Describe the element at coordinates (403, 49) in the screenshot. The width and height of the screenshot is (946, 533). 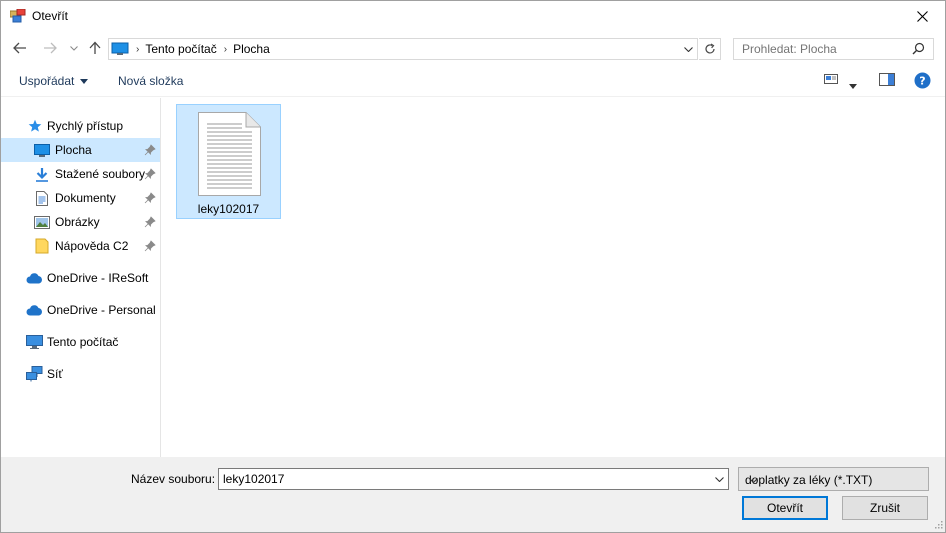
I see `address-bar: › Tento počítač › Plocha` at that location.